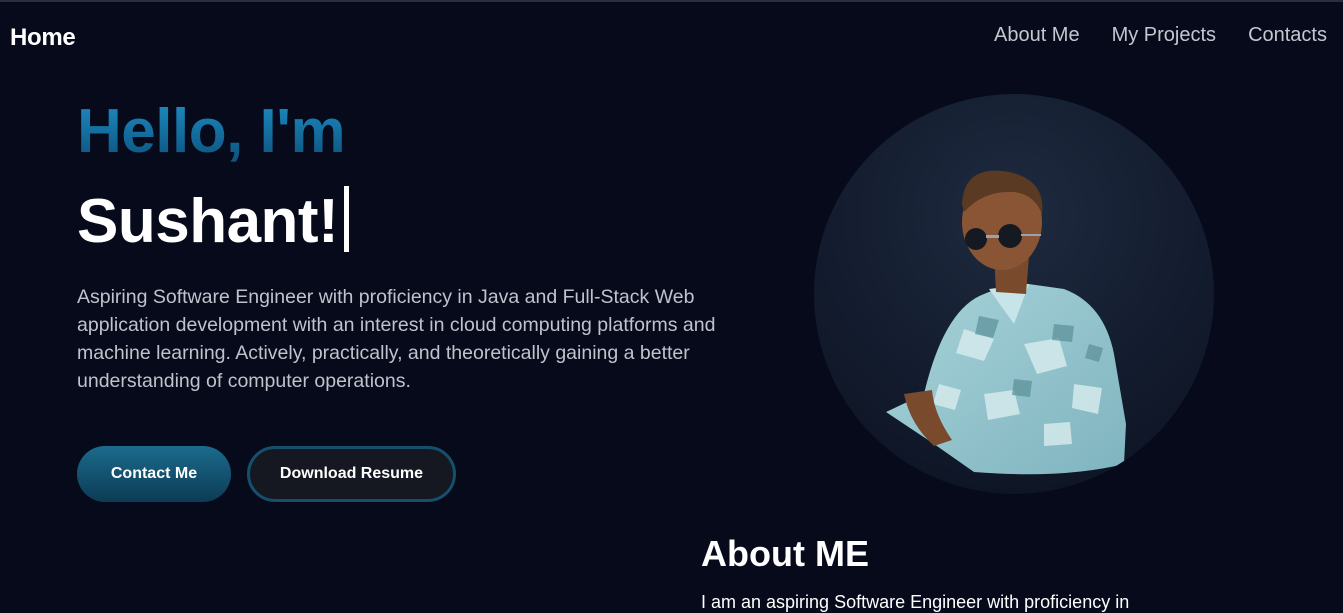 The width and height of the screenshot is (1343, 613). I want to click on nav-links: About Me My Projects Contacts, so click(1160, 35).